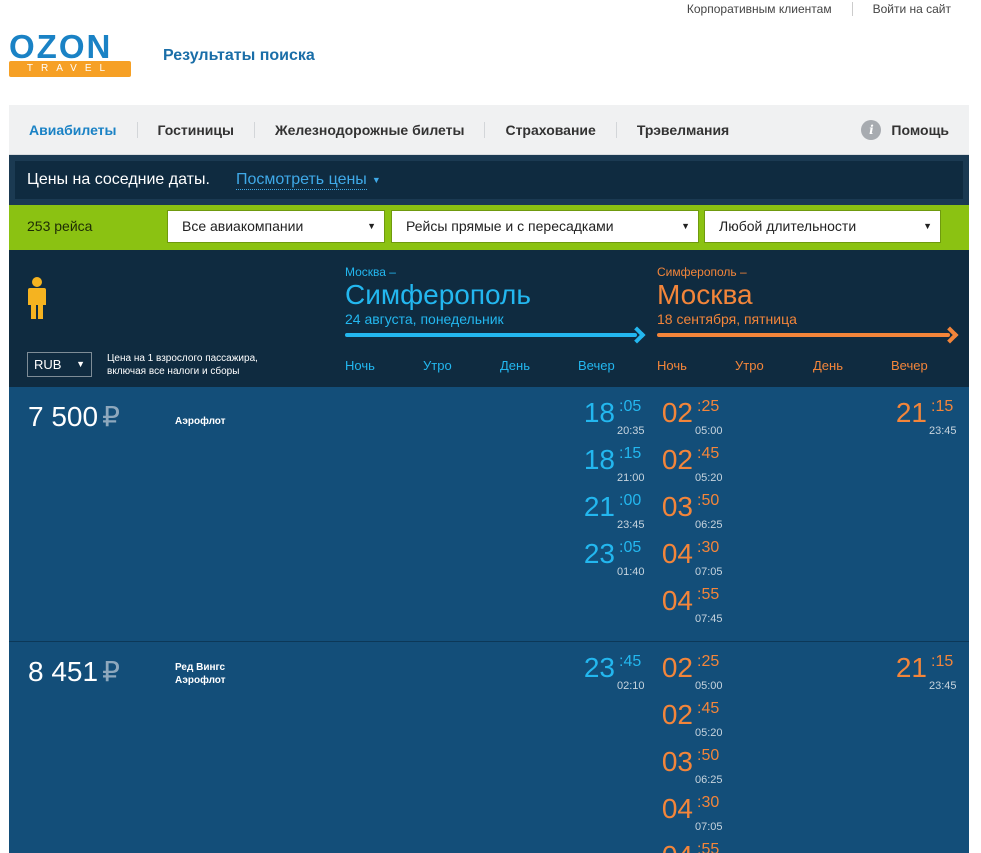 The height and width of the screenshot is (853, 981). What do you see at coordinates (599, 506) in the screenshot?
I see `departure-hour: 21` at bounding box center [599, 506].